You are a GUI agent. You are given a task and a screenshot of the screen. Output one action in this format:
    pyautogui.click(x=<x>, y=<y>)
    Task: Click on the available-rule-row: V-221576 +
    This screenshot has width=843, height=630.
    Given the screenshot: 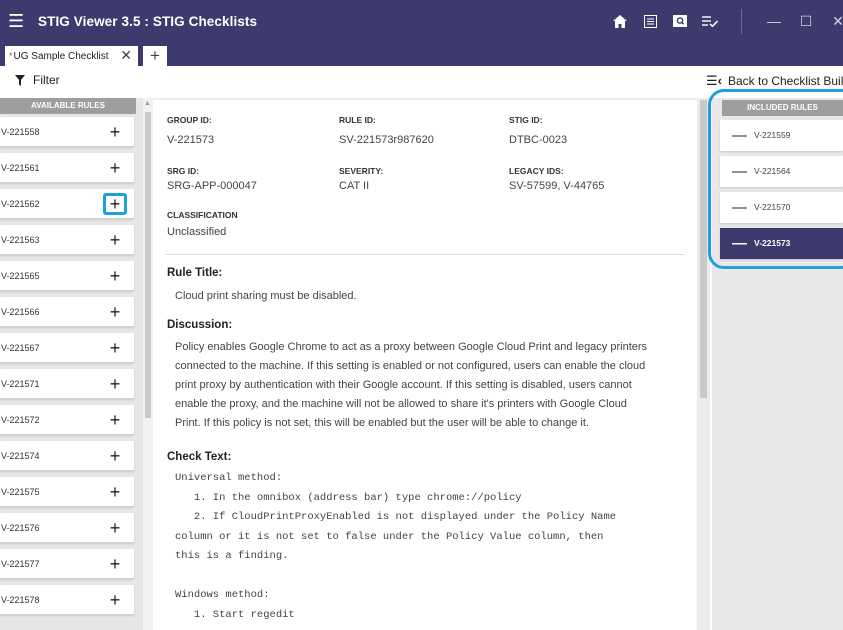 What is the action you would take?
    pyautogui.click(x=67, y=528)
    